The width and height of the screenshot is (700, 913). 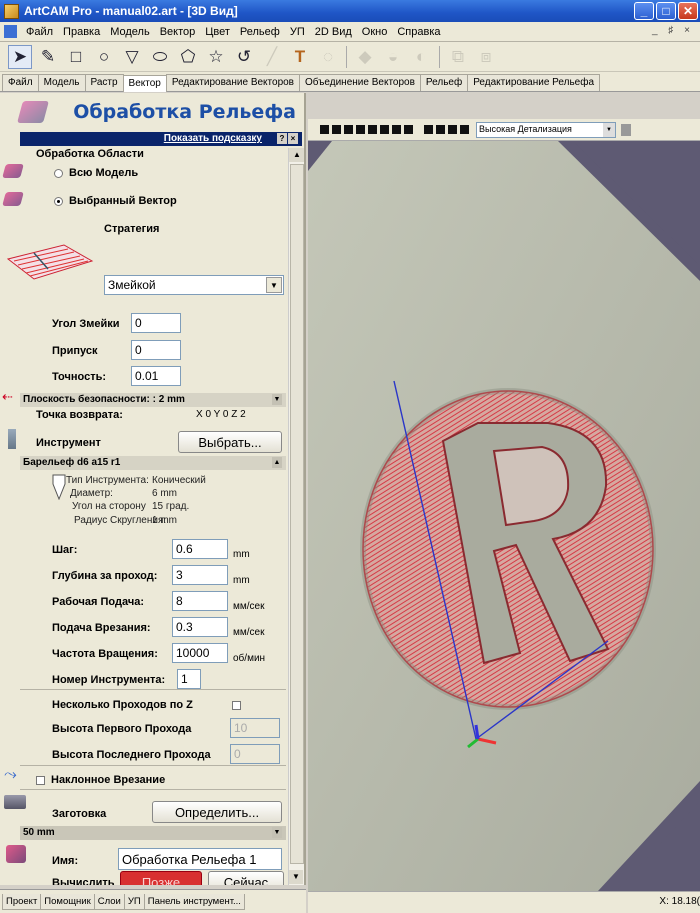 What do you see at coordinates (452, 129) in the screenshot?
I see `view-material-icon` at bounding box center [452, 129].